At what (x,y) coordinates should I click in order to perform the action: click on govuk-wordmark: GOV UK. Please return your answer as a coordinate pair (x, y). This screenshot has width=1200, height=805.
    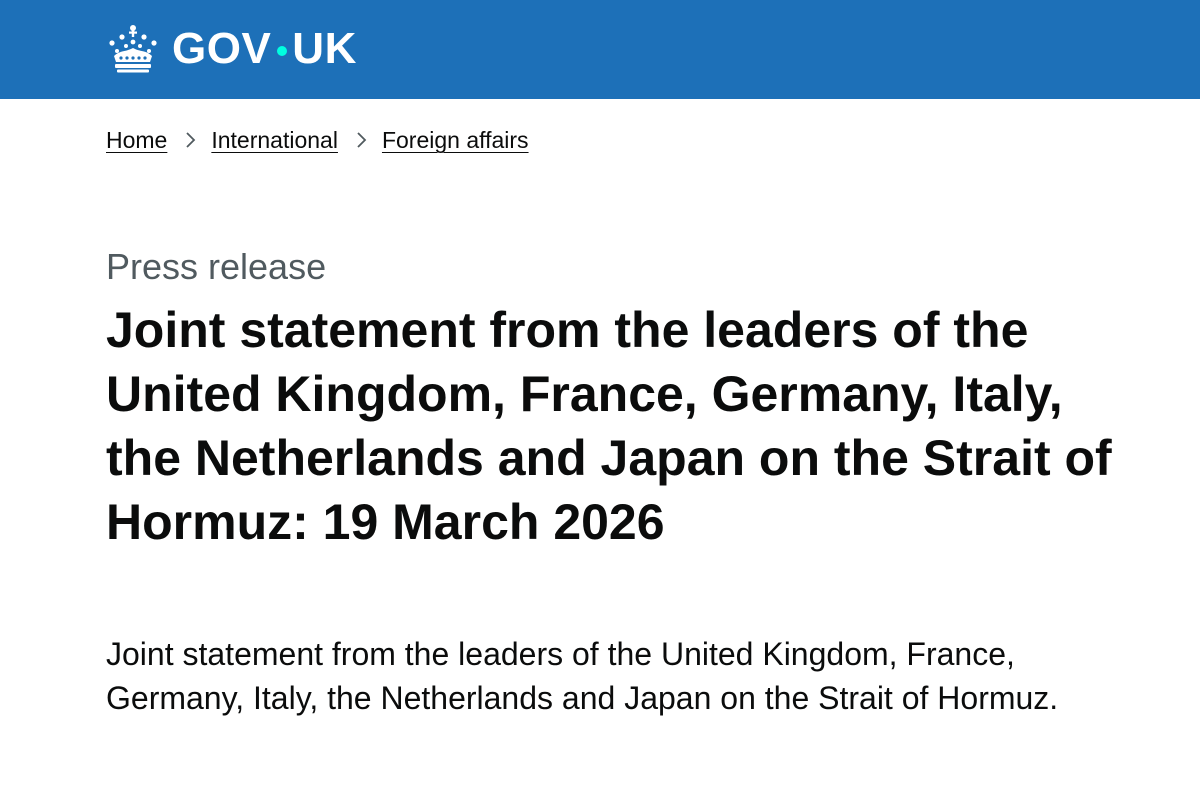
    Looking at the image, I should click on (264, 49).